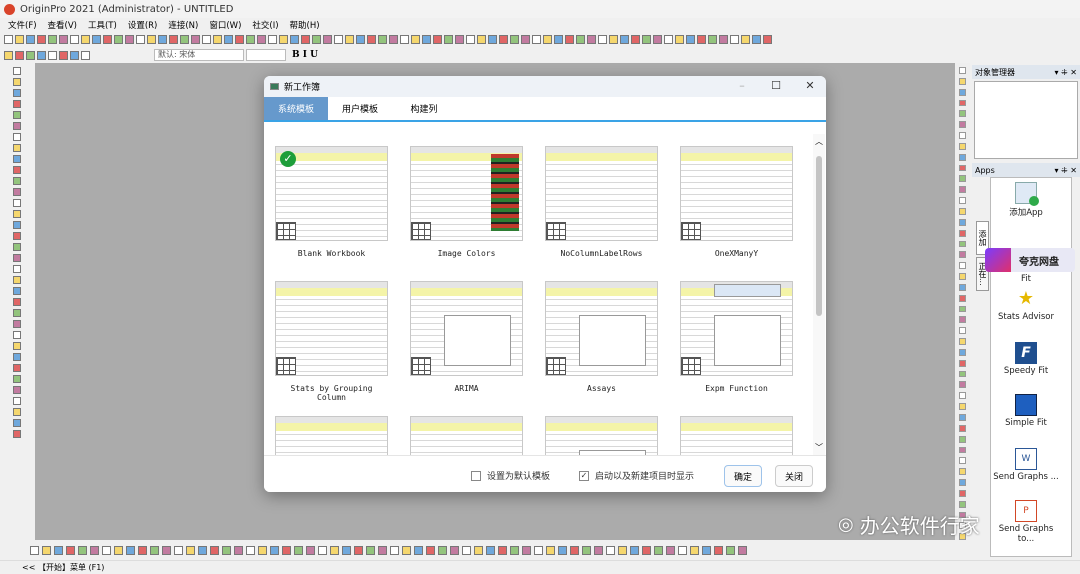 Image resolution: width=1080 pixels, height=574 pixels. What do you see at coordinates (199, 55) in the screenshot?
I see `font-combo: 默认: 宋体` at bounding box center [199, 55].